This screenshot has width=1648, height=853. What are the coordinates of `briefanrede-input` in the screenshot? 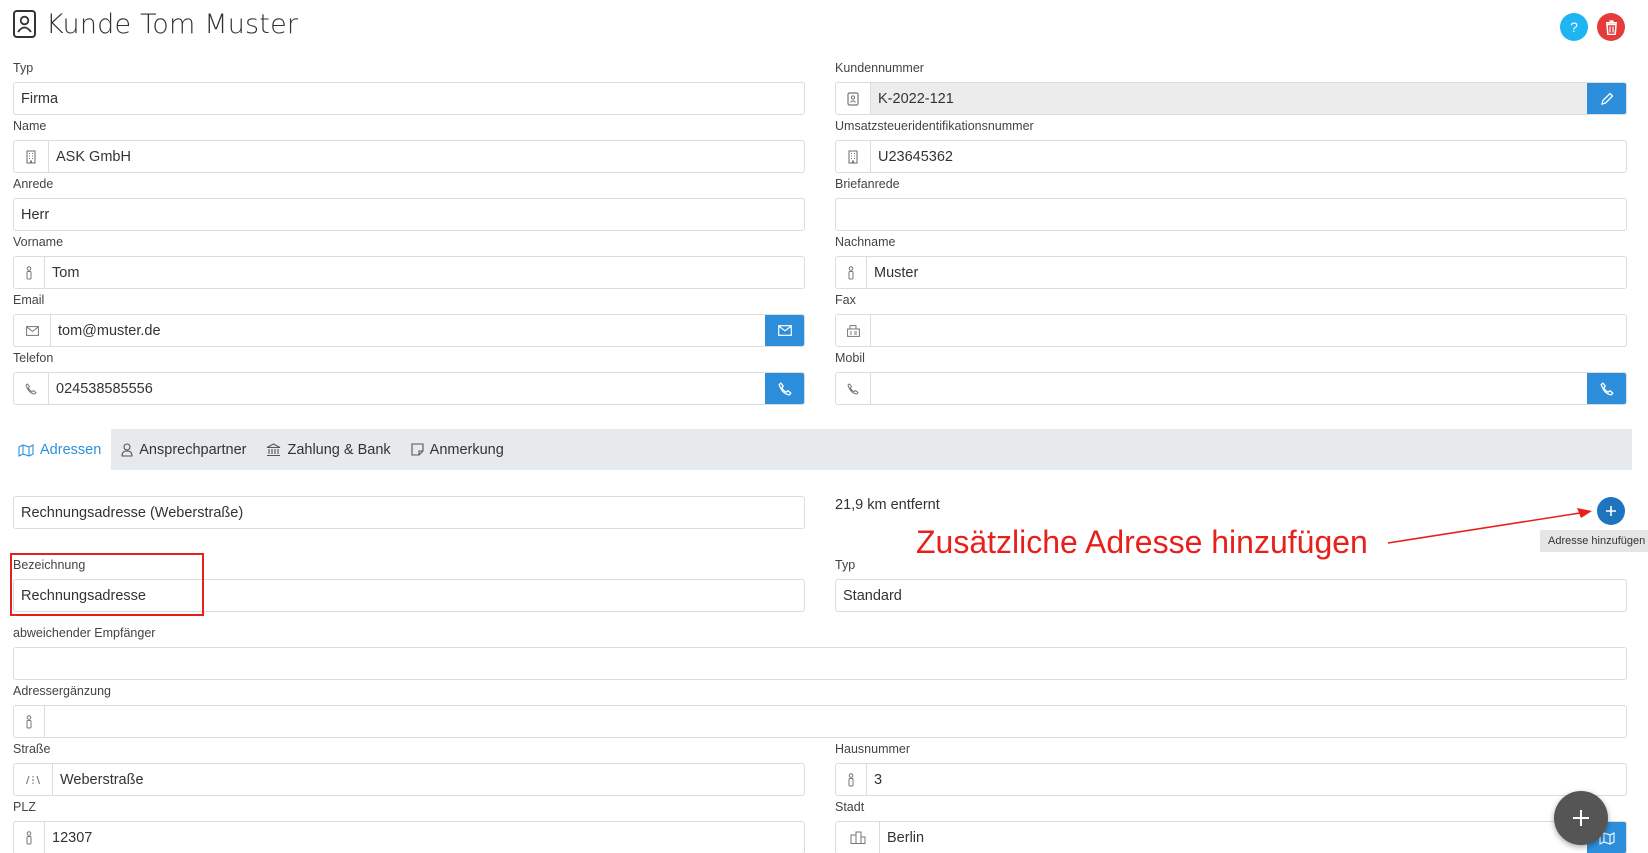 It's located at (1231, 214).